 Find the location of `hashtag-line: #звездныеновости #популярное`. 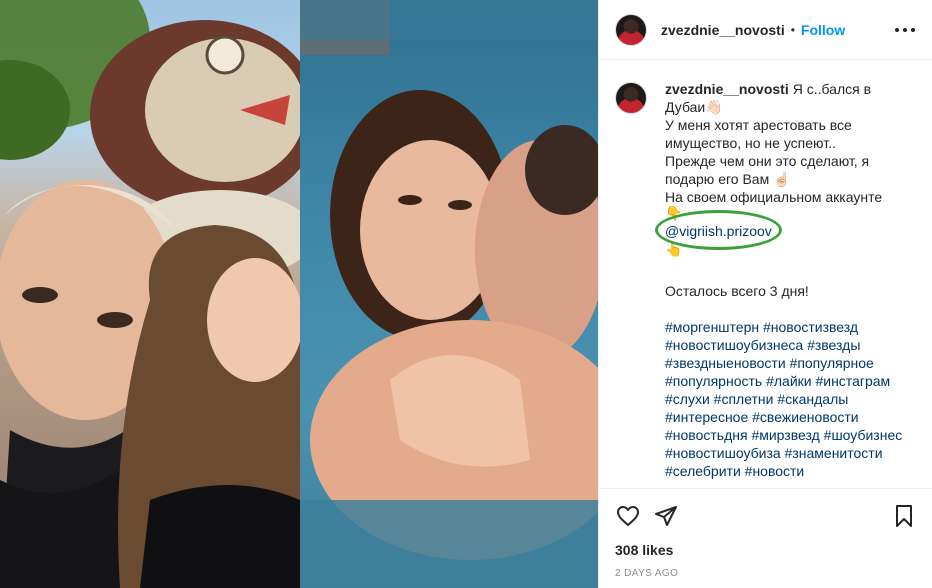

hashtag-line: #звездныеновости #популярное is located at coordinates (794, 363).